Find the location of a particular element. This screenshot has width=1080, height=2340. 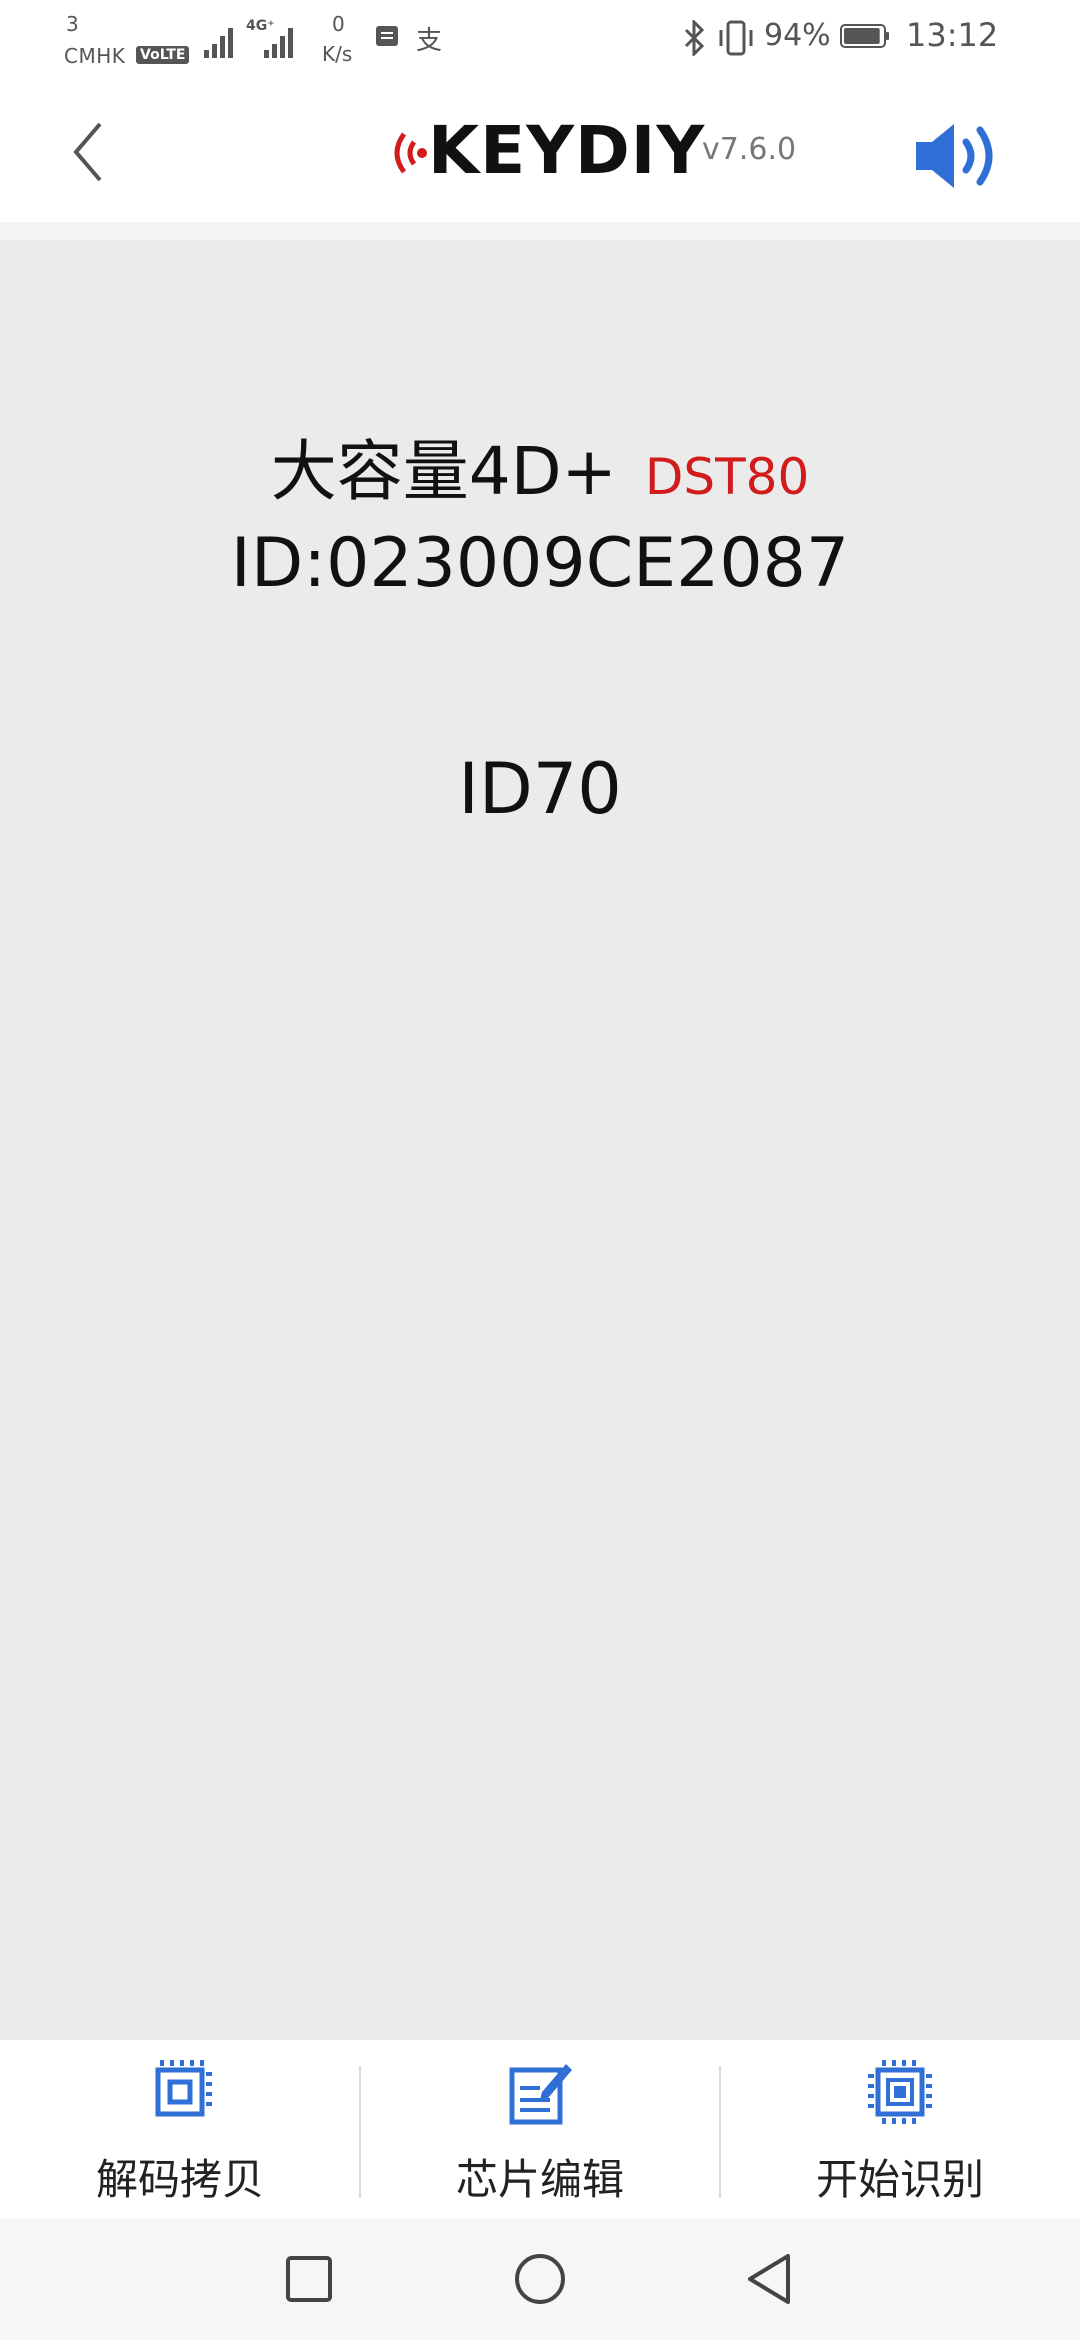

circle-home-icon is located at coordinates (540, 2279).